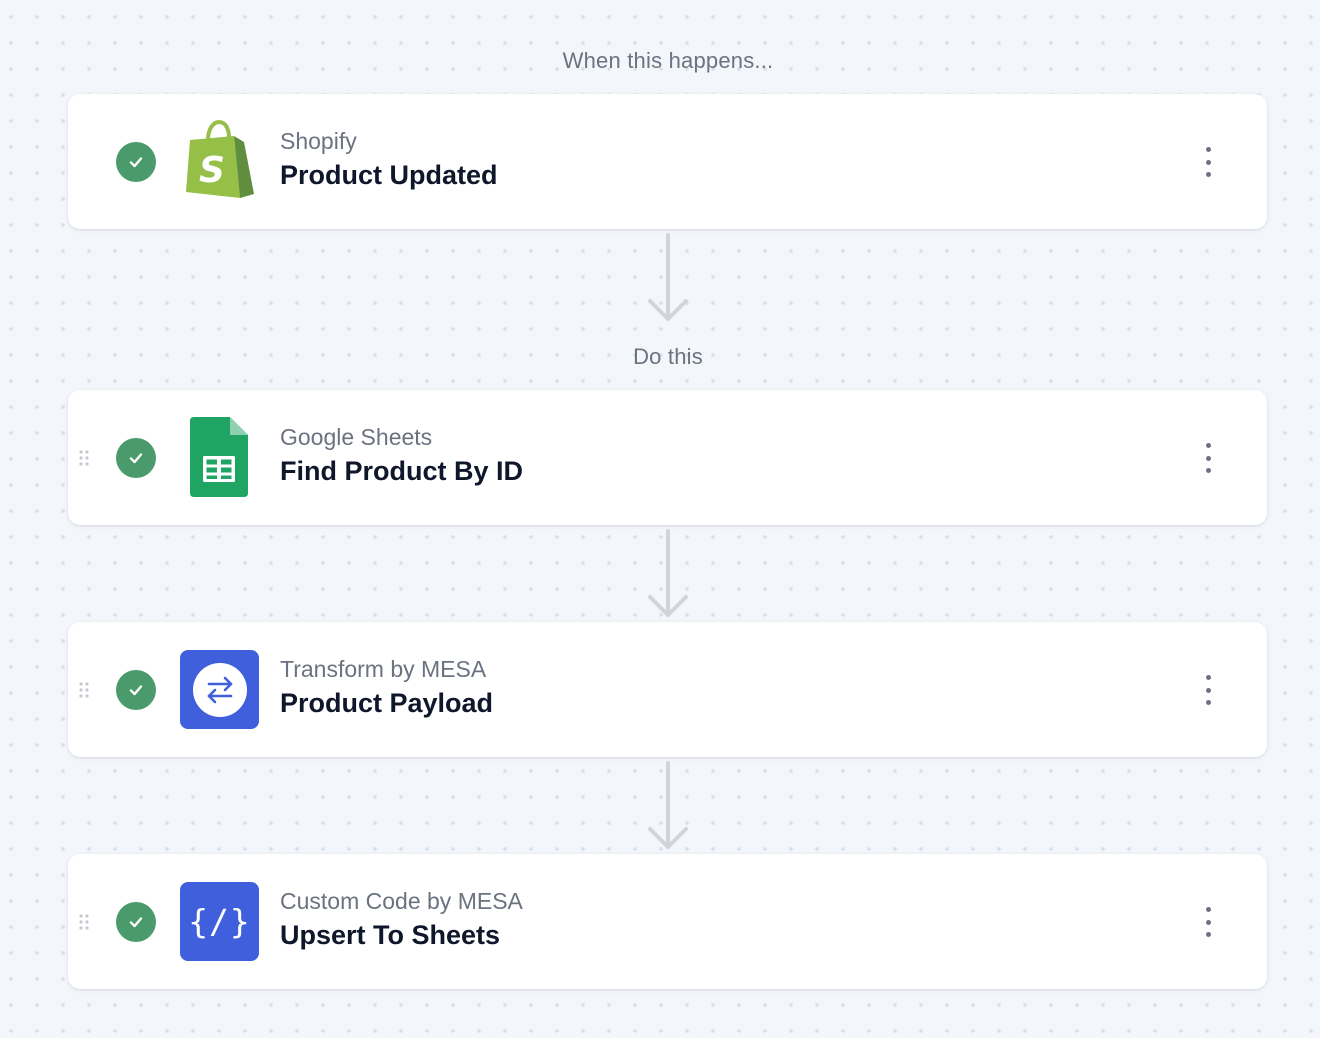  I want to click on shopify-bag-icon: S, so click(220, 160).